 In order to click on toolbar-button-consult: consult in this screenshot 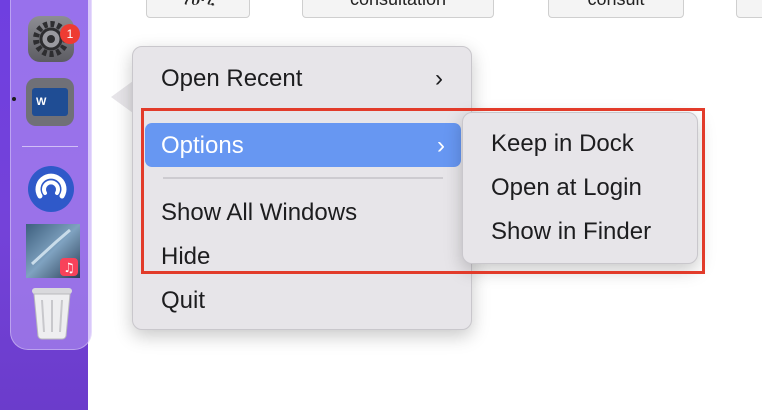, I will do `click(616, 9)`.